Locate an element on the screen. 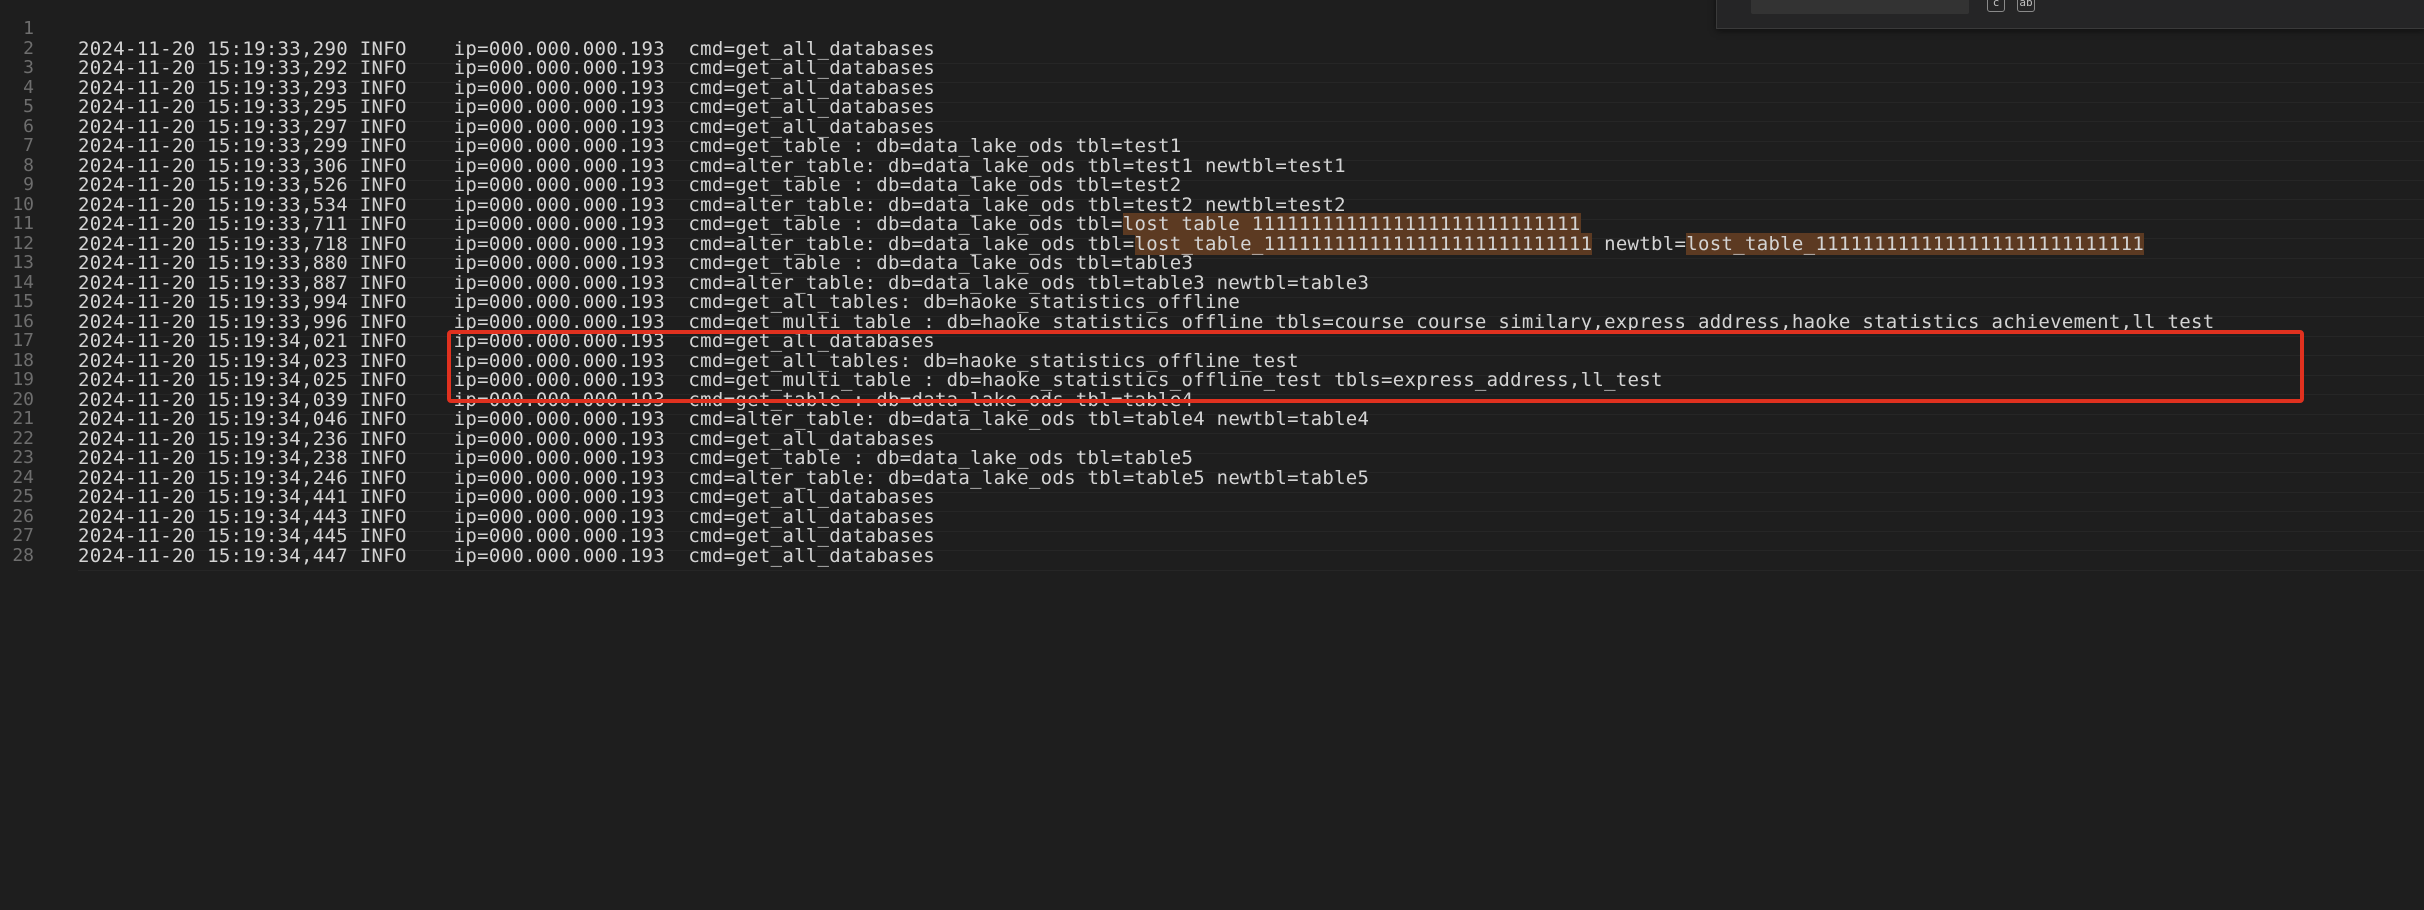 This screenshot has height=910, width=2424. find-widget: c ab is located at coordinates (2070, 14).